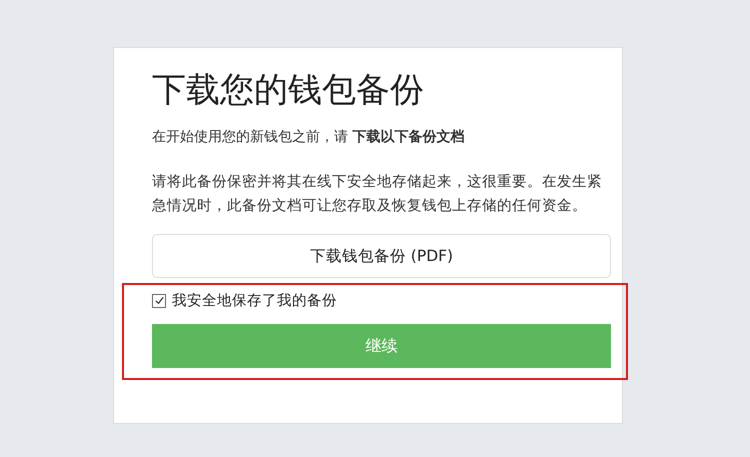  I want to click on page-title: 下载您的钱包备份, so click(288, 90).